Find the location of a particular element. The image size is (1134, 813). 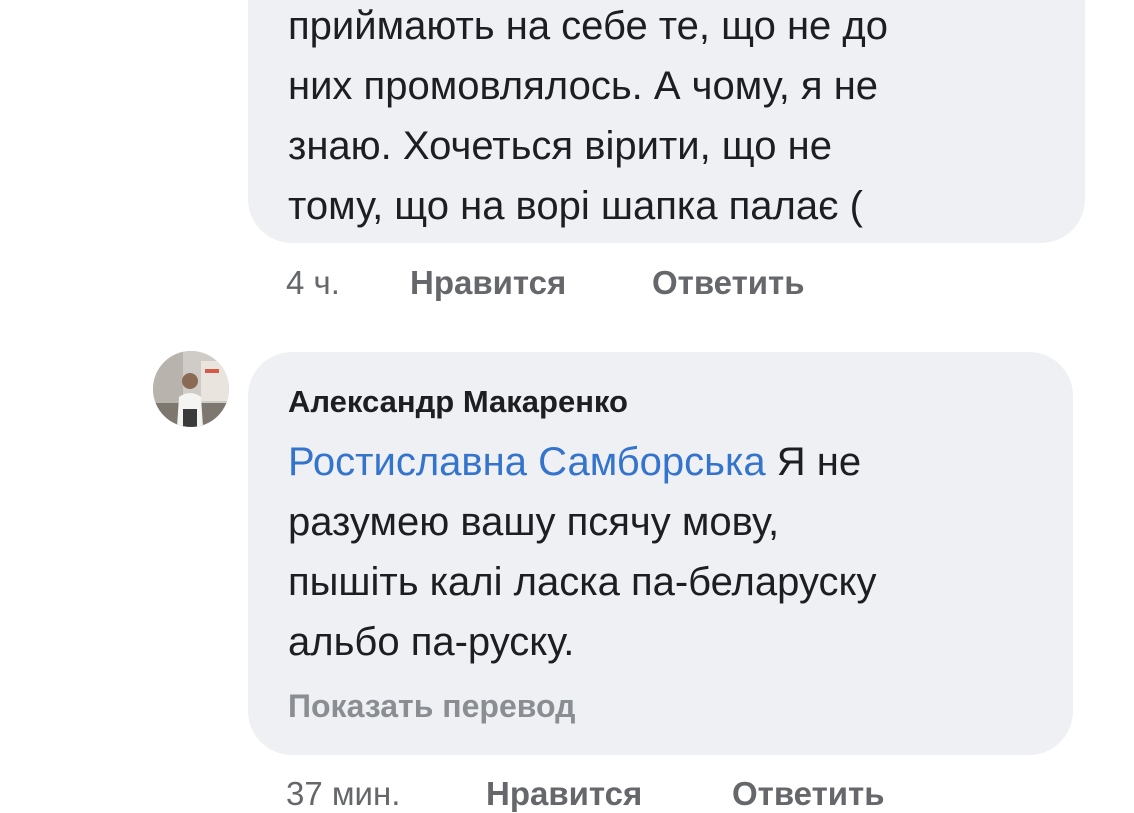

comment-text-line: разумею вашу псячу мову, is located at coordinates (534, 522).